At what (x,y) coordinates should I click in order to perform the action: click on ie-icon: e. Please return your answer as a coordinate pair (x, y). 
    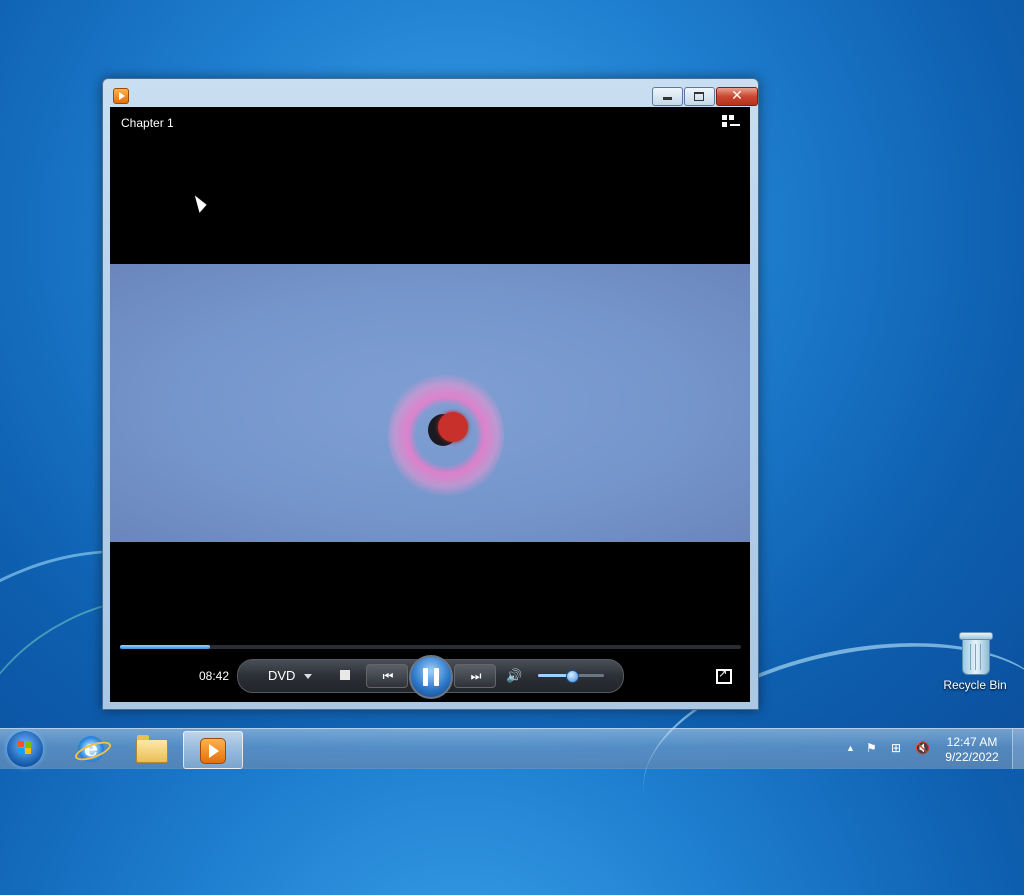
    Looking at the image, I should click on (91, 749).